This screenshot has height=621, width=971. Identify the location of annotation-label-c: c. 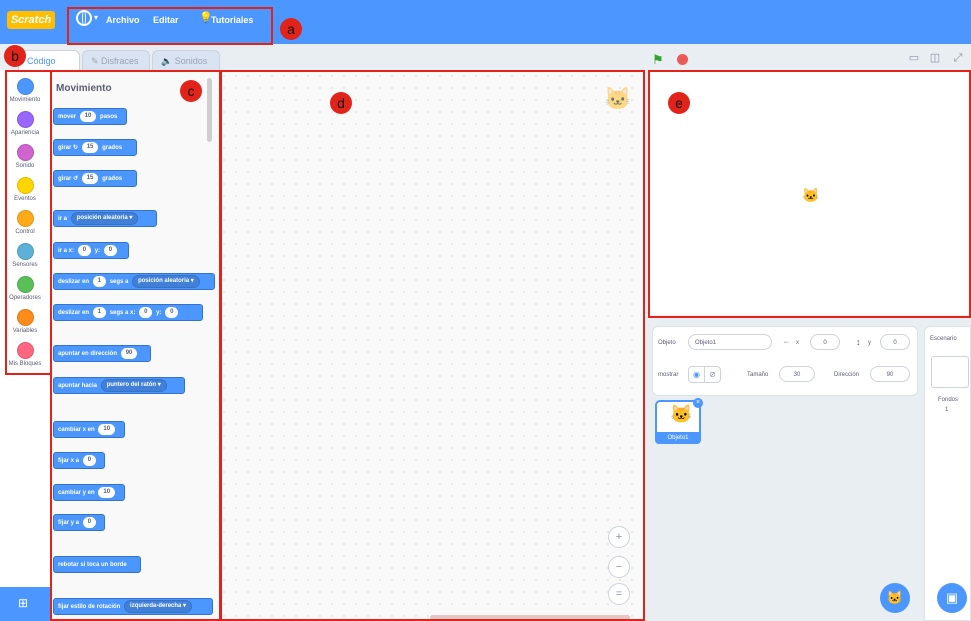
(191, 91).